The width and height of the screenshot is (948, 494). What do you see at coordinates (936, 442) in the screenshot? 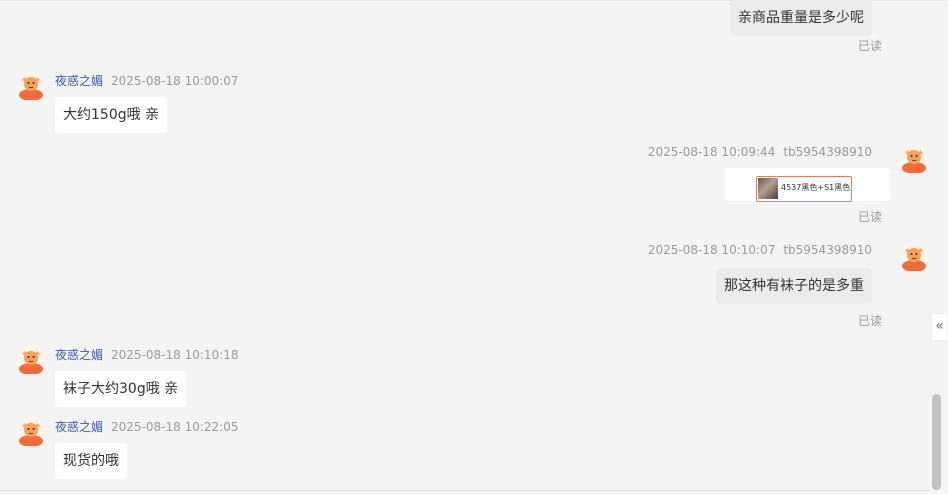
I see `scrollbar-thumb` at bounding box center [936, 442].